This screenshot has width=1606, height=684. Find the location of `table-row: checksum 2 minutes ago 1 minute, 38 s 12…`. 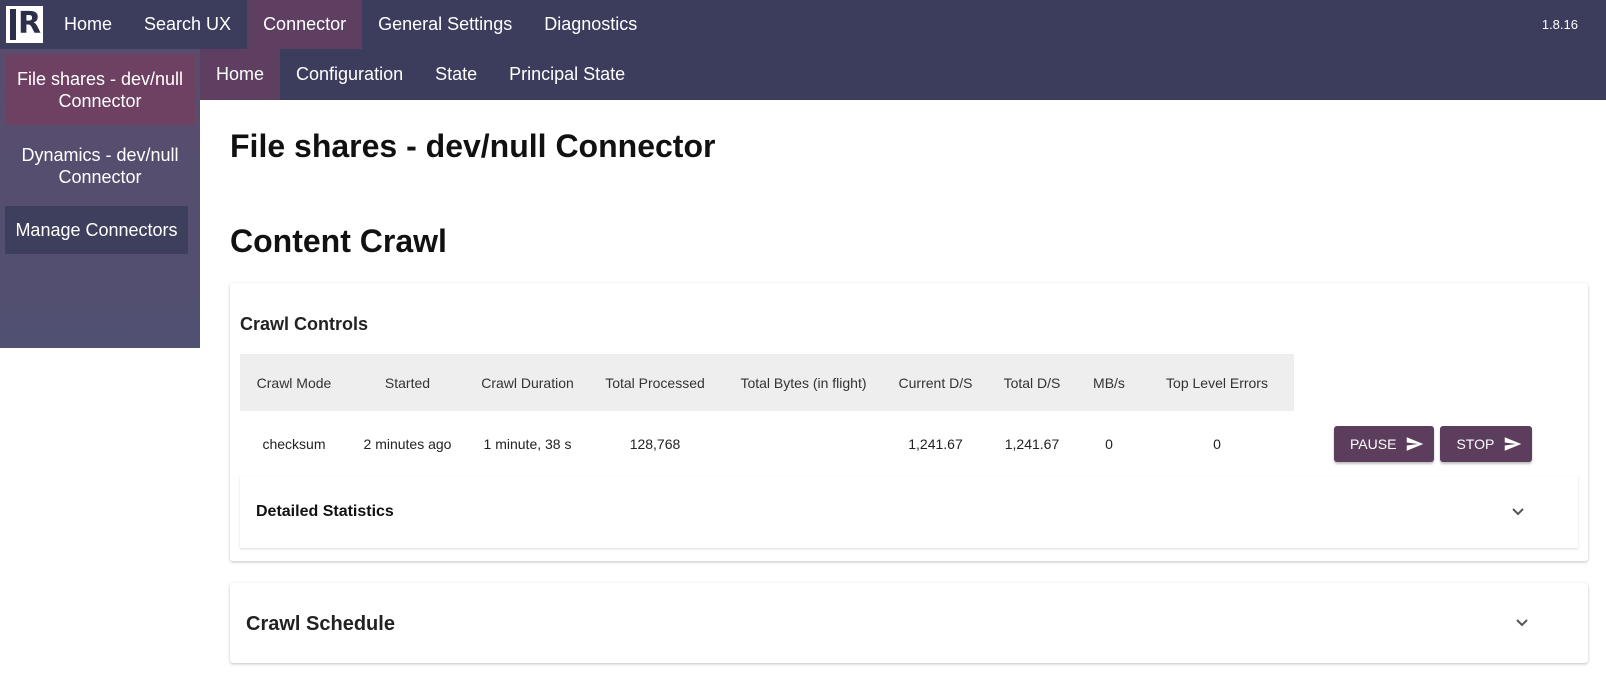

table-row: checksum 2 minutes ago 1 minute, 38 s 12… is located at coordinates (909, 444).